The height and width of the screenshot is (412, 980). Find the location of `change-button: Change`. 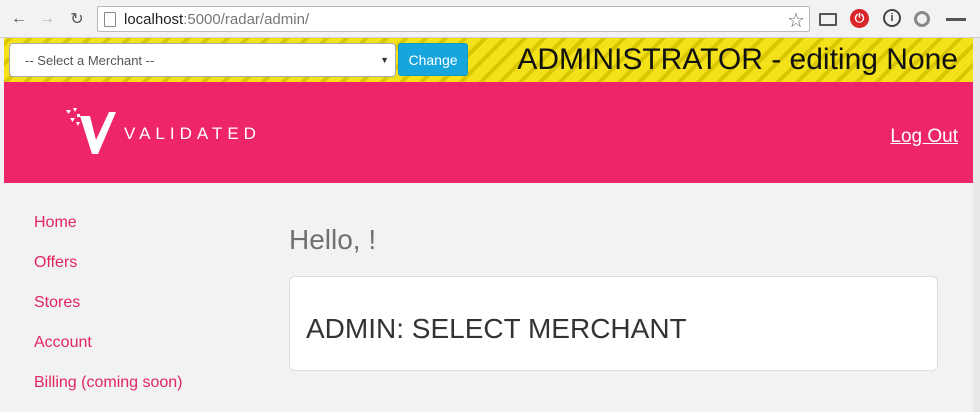

change-button: Change is located at coordinates (433, 59).